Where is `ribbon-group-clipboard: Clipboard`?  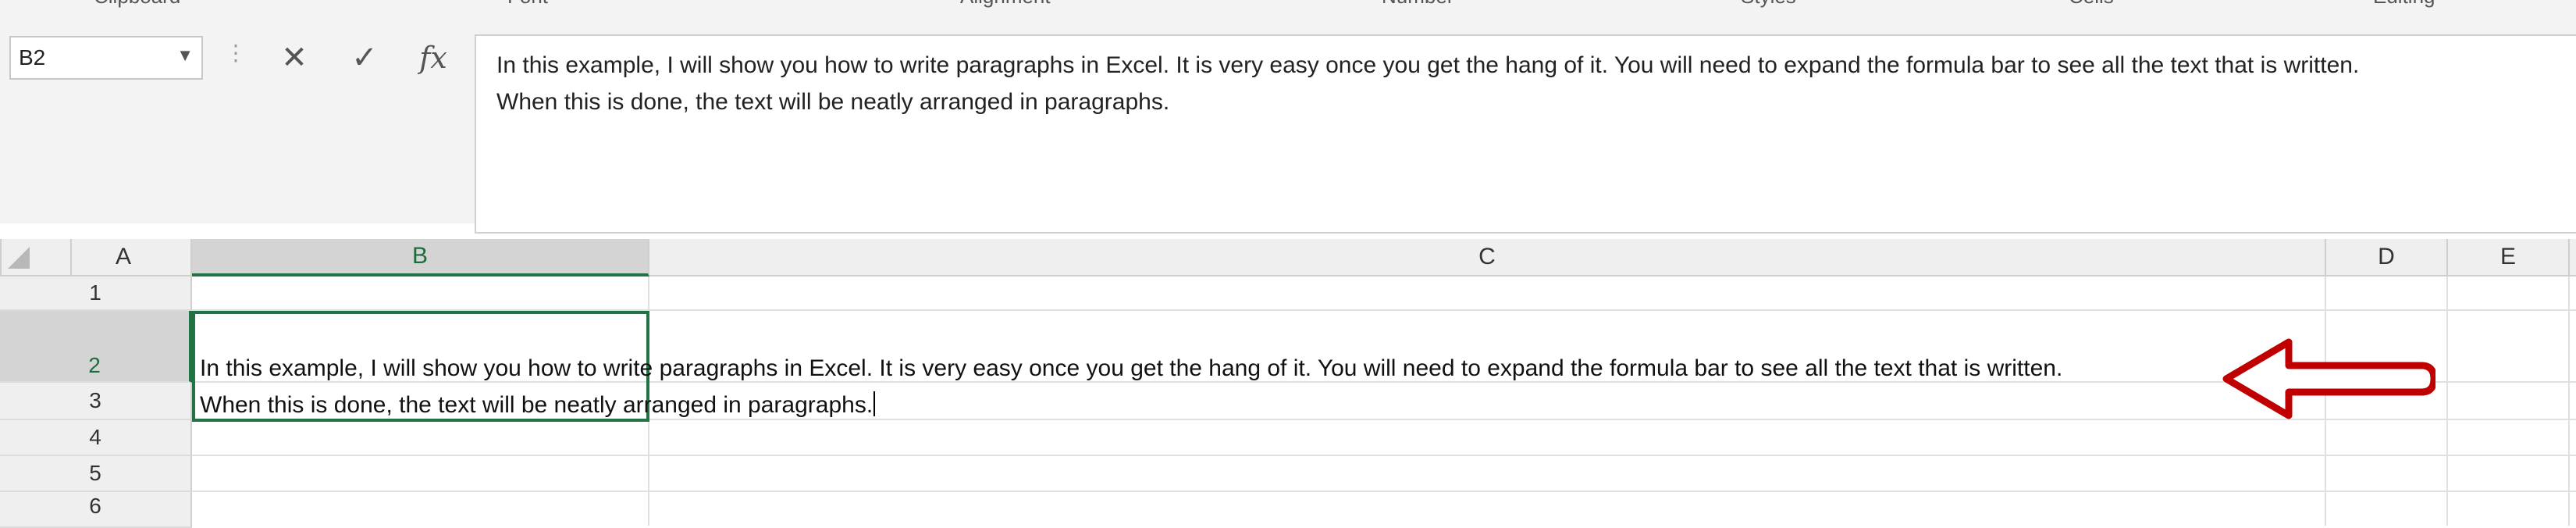 ribbon-group-clipboard: Clipboard is located at coordinates (137, 4).